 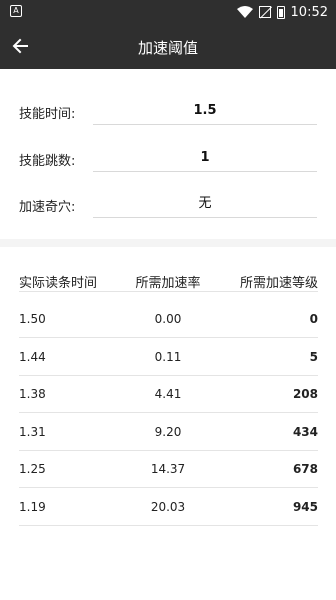 I want to click on status-icons: 10:52, so click(x=282, y=12).